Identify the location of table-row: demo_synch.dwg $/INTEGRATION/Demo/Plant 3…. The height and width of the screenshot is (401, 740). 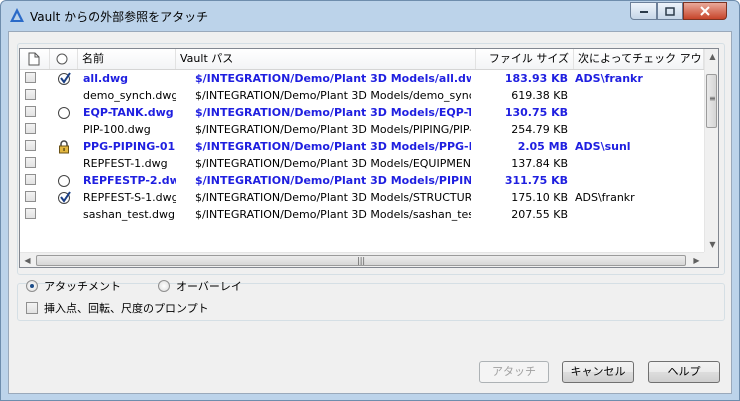
(362, 95).